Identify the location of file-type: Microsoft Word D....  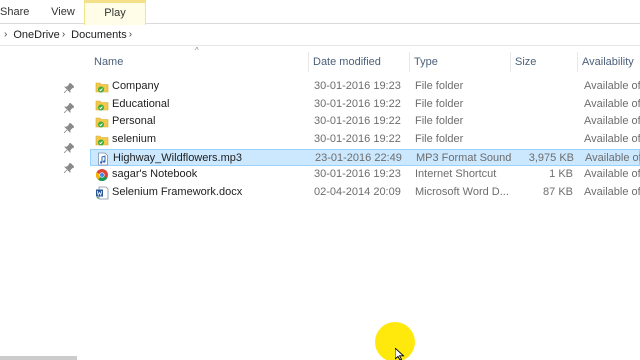
(462, 192).